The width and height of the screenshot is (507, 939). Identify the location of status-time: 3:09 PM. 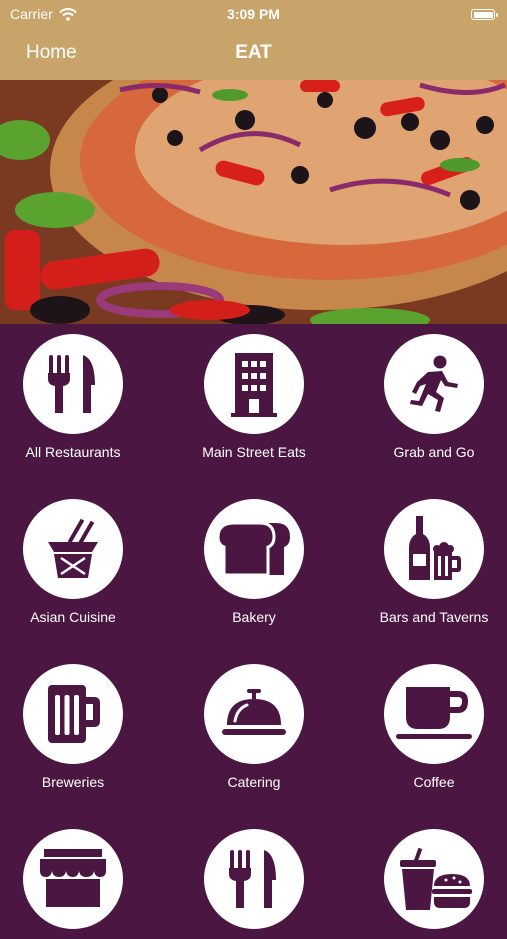
(253, 14).